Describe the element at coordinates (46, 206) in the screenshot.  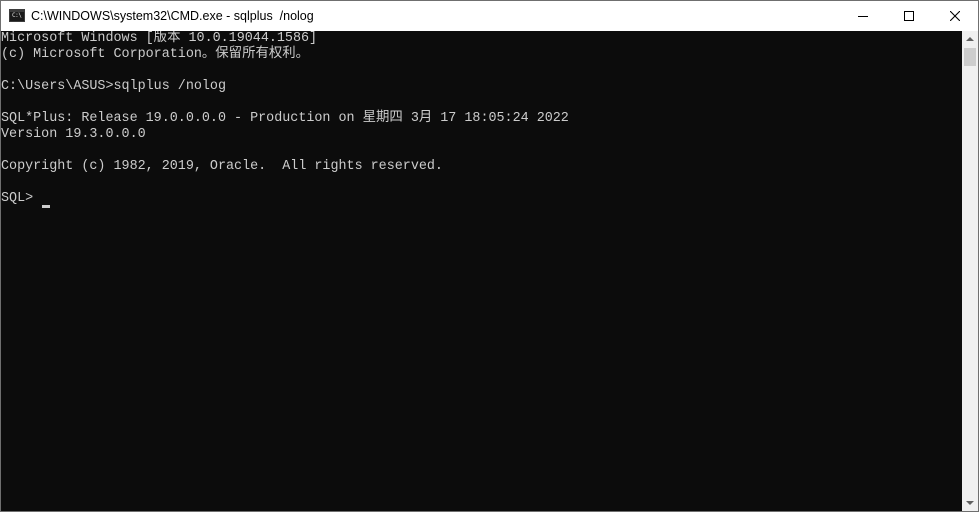
I see `text-cursor` at that location.